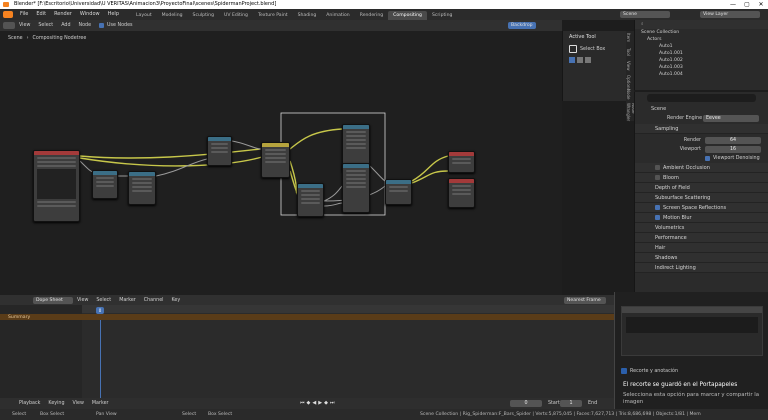 The width and height of the screenshot is (768, 420). I want to click on menu-file: File, so click(24, 14).